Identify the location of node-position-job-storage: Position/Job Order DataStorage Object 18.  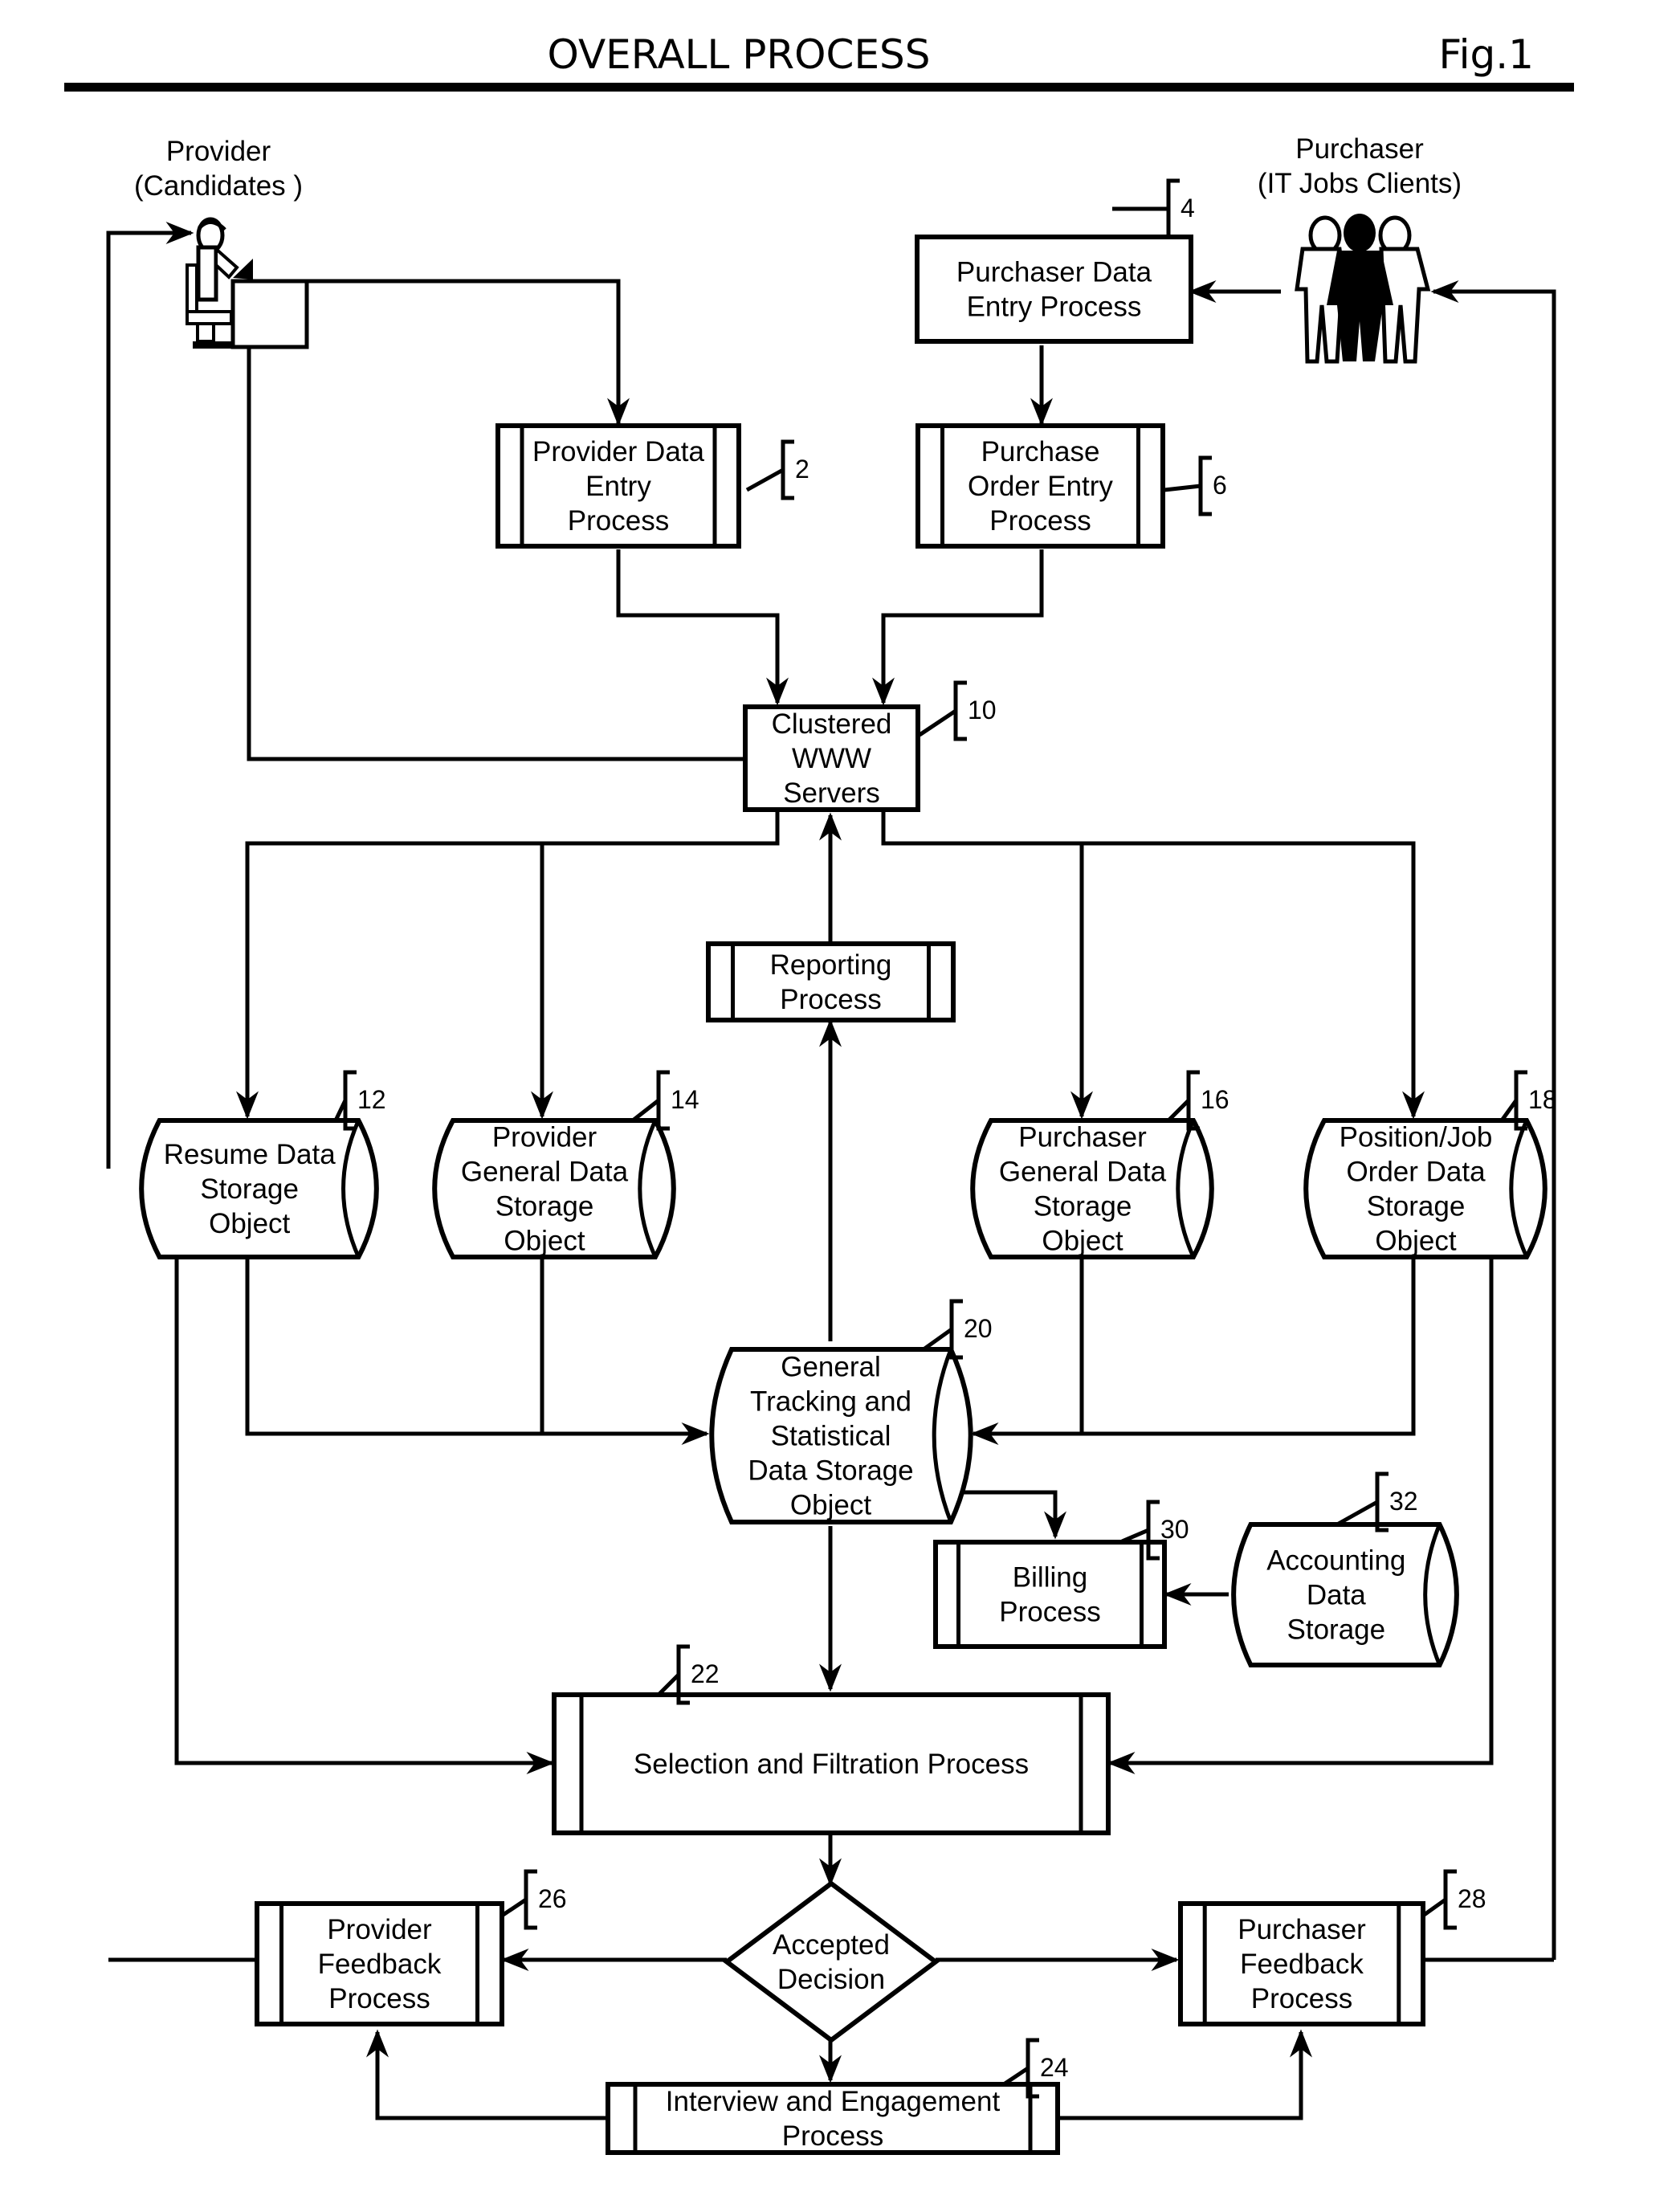
(1430, 1164).